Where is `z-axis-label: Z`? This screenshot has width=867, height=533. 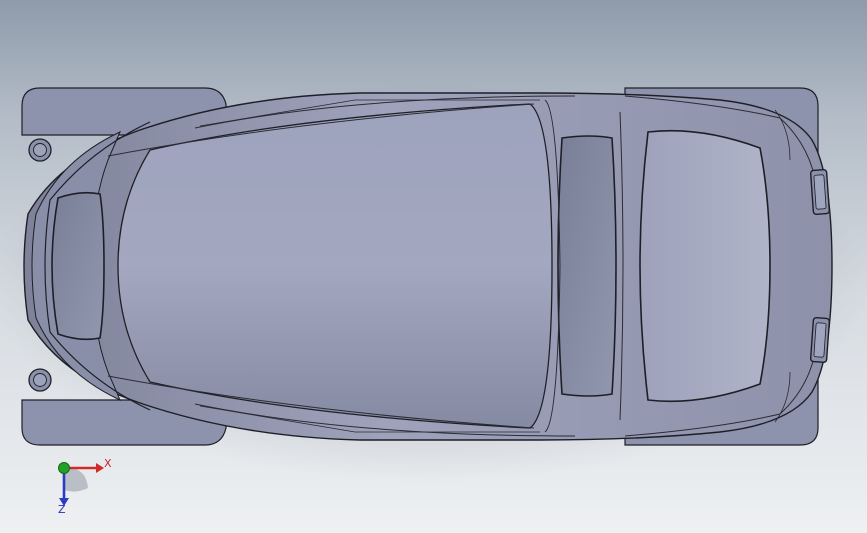
z-axis-label: Z is located at coordinates (62, 509).